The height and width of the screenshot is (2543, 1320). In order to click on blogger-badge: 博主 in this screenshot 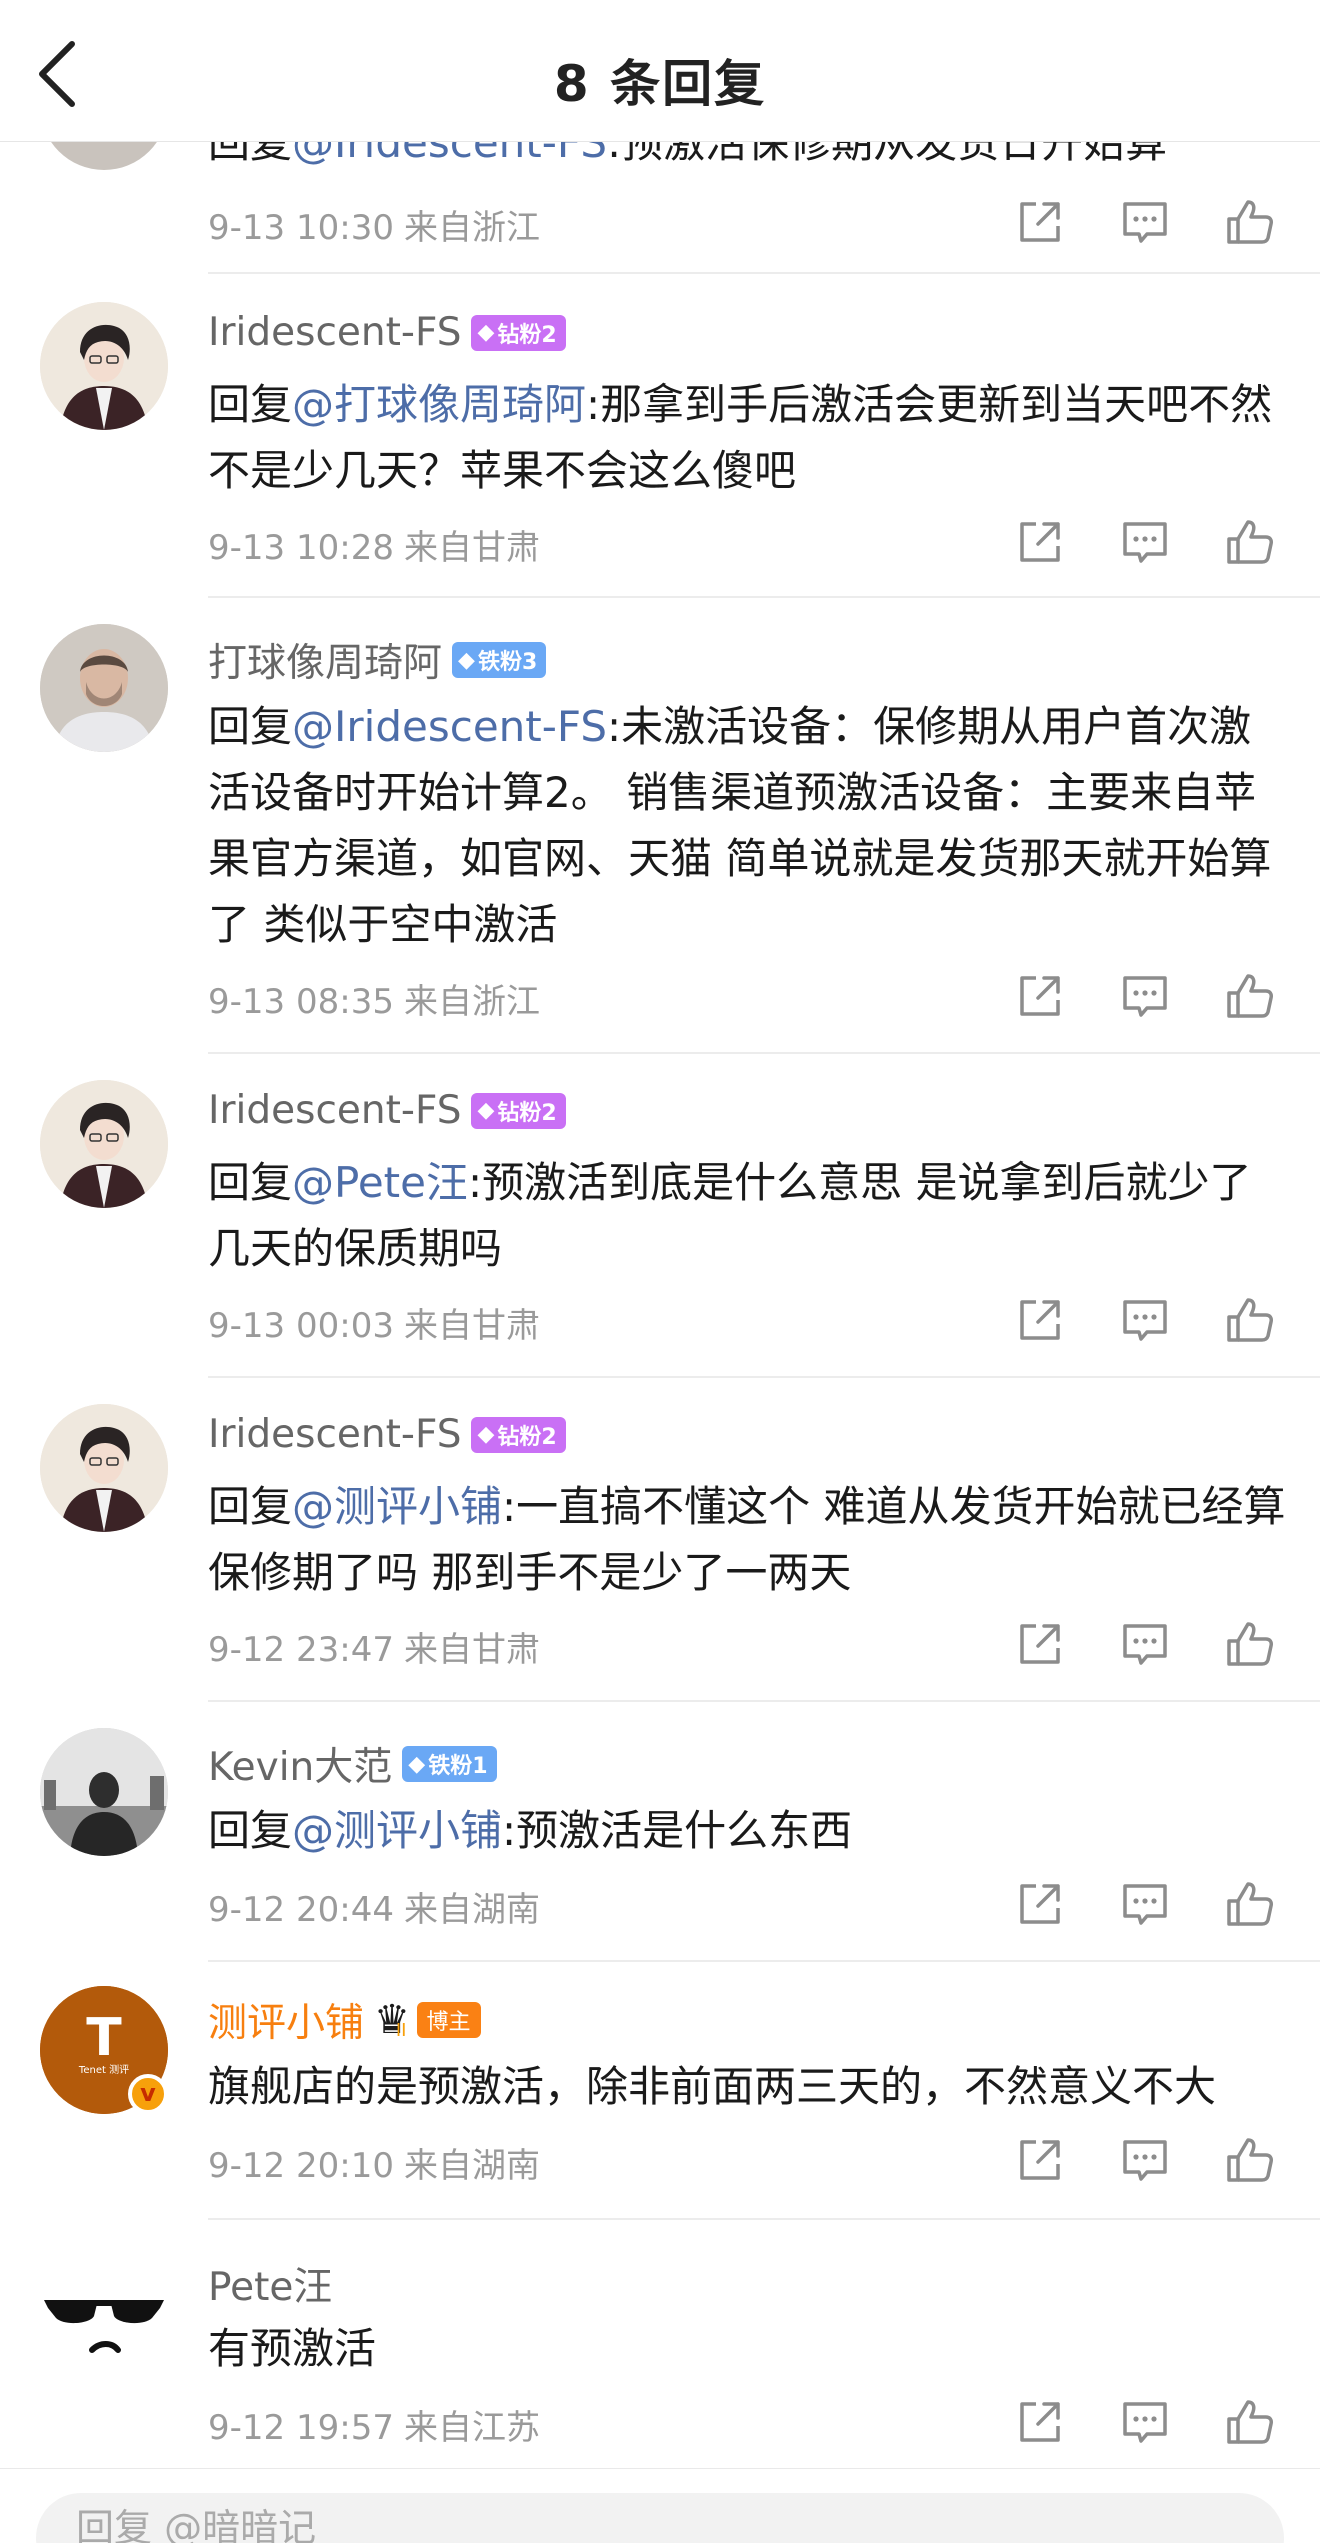, I will do `click(448, 2020)`.